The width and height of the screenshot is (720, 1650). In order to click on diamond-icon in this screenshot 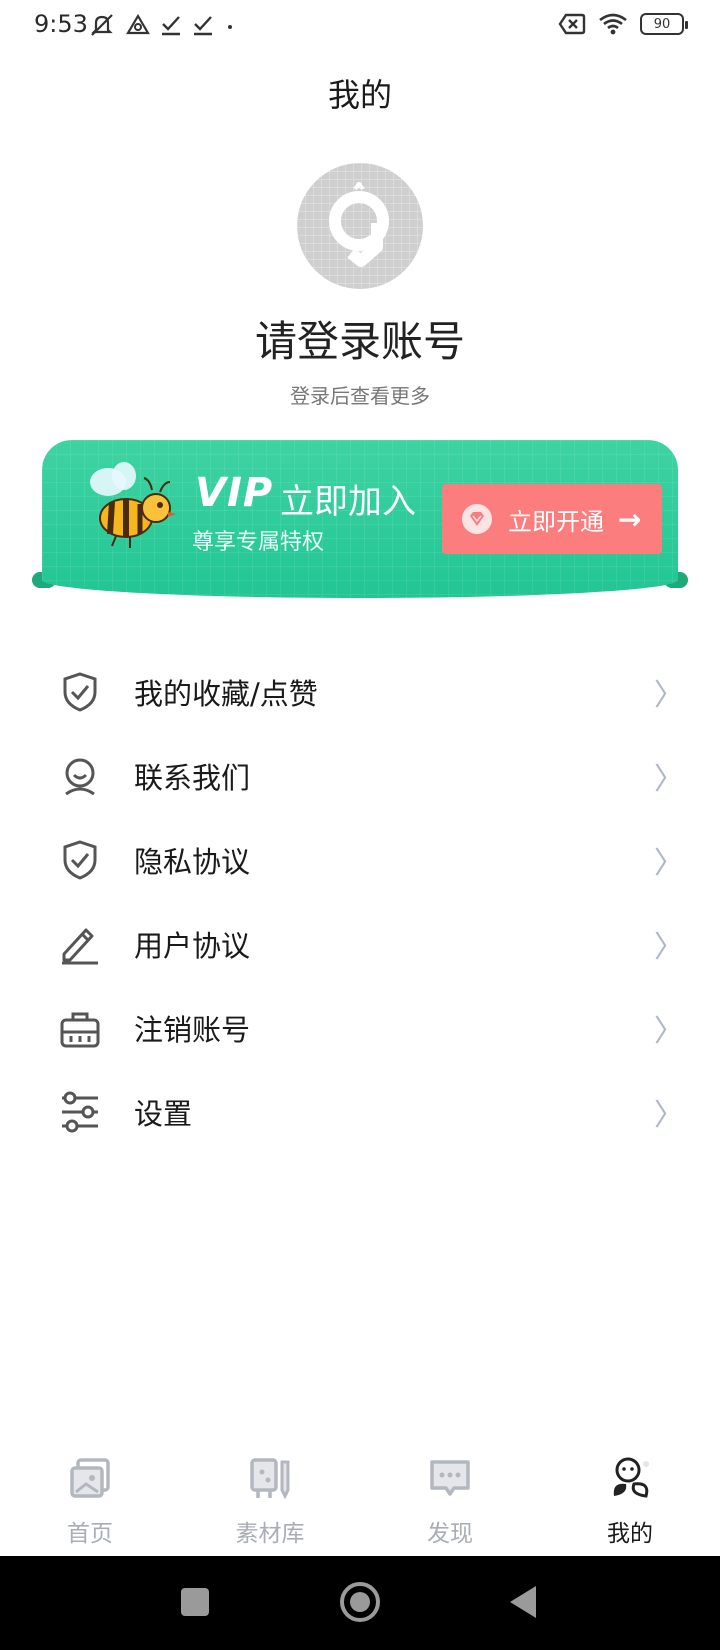, I will do `click(477, 519)`.